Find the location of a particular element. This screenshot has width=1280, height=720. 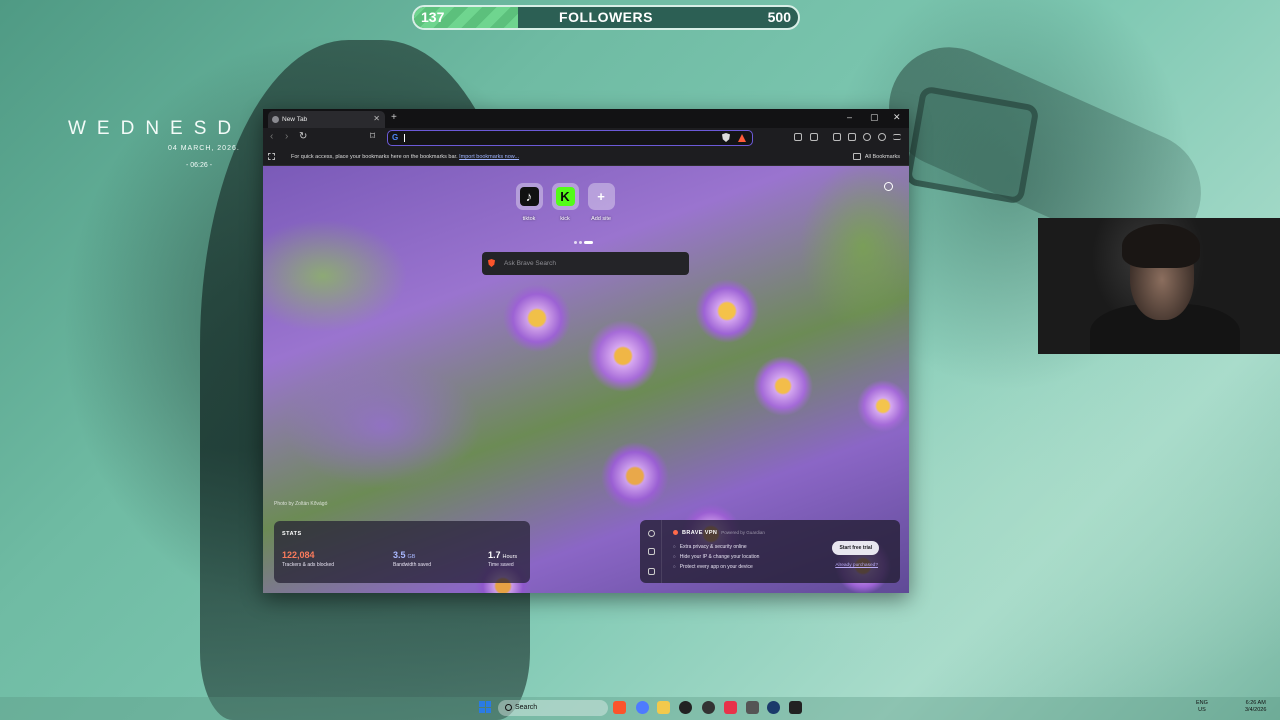

apps-grid-icon is located at coordinates (271, 156).